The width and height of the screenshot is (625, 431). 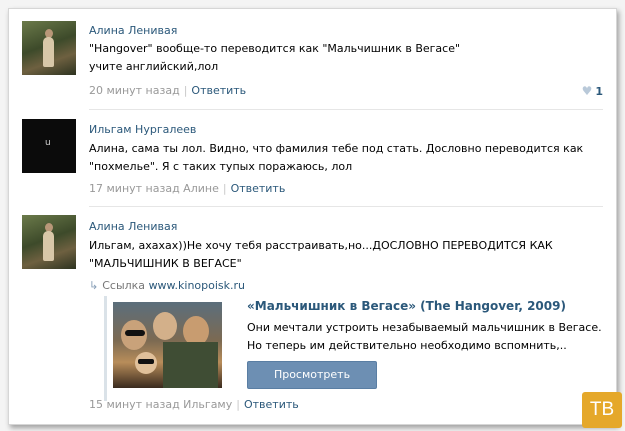 I want to click on movie-poster, so click(x=167, y=345).